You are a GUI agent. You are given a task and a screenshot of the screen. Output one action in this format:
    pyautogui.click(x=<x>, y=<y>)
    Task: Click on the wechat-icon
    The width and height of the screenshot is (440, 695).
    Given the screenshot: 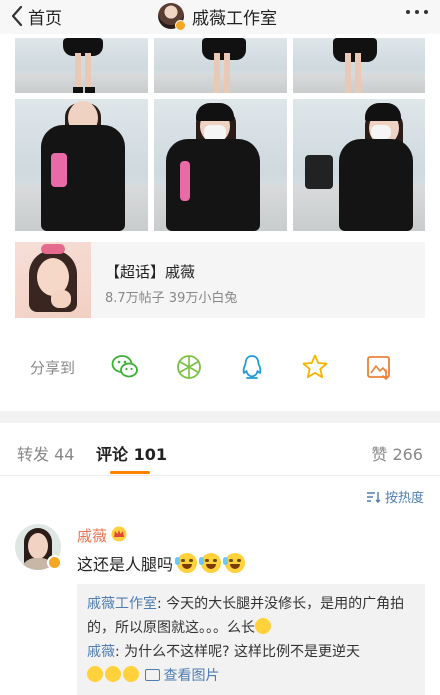 What is the action you would take?
    pyautogui.click(x=125, y=367)
    